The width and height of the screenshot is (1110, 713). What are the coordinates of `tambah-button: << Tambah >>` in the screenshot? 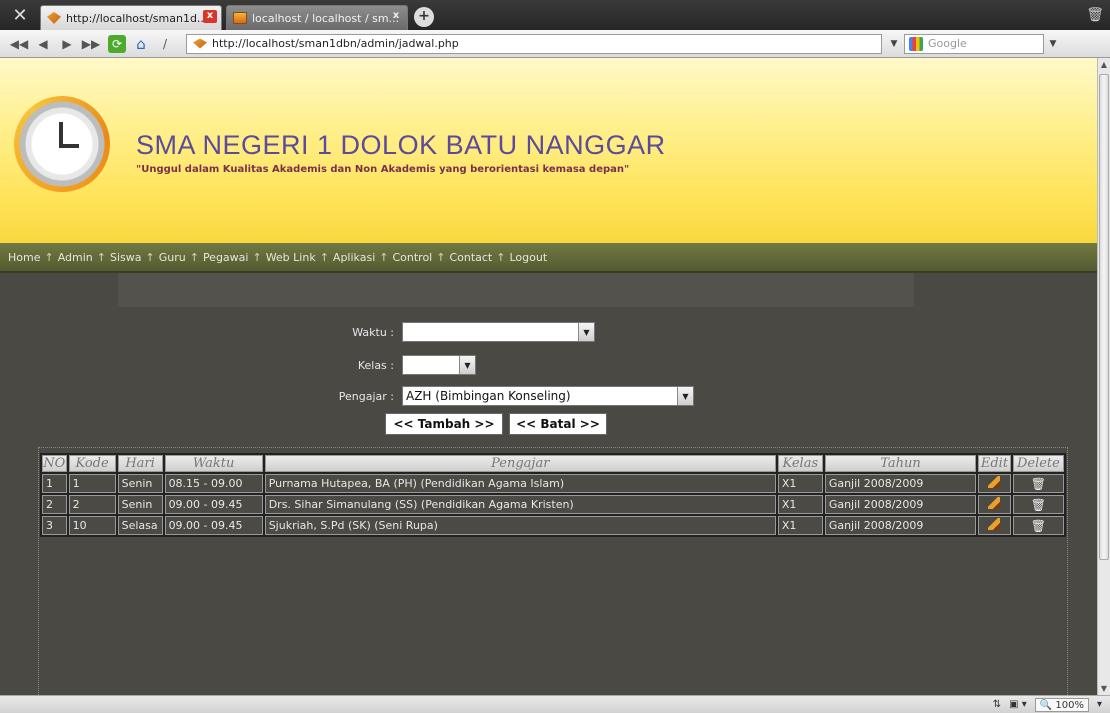 It's located at (444, 424).